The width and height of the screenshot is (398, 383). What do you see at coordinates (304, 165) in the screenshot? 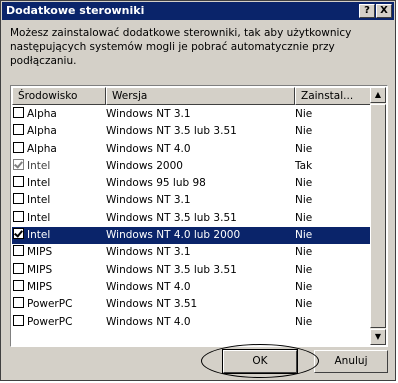
I see `installed-cell: Tak` at bounding box center [304, 165].